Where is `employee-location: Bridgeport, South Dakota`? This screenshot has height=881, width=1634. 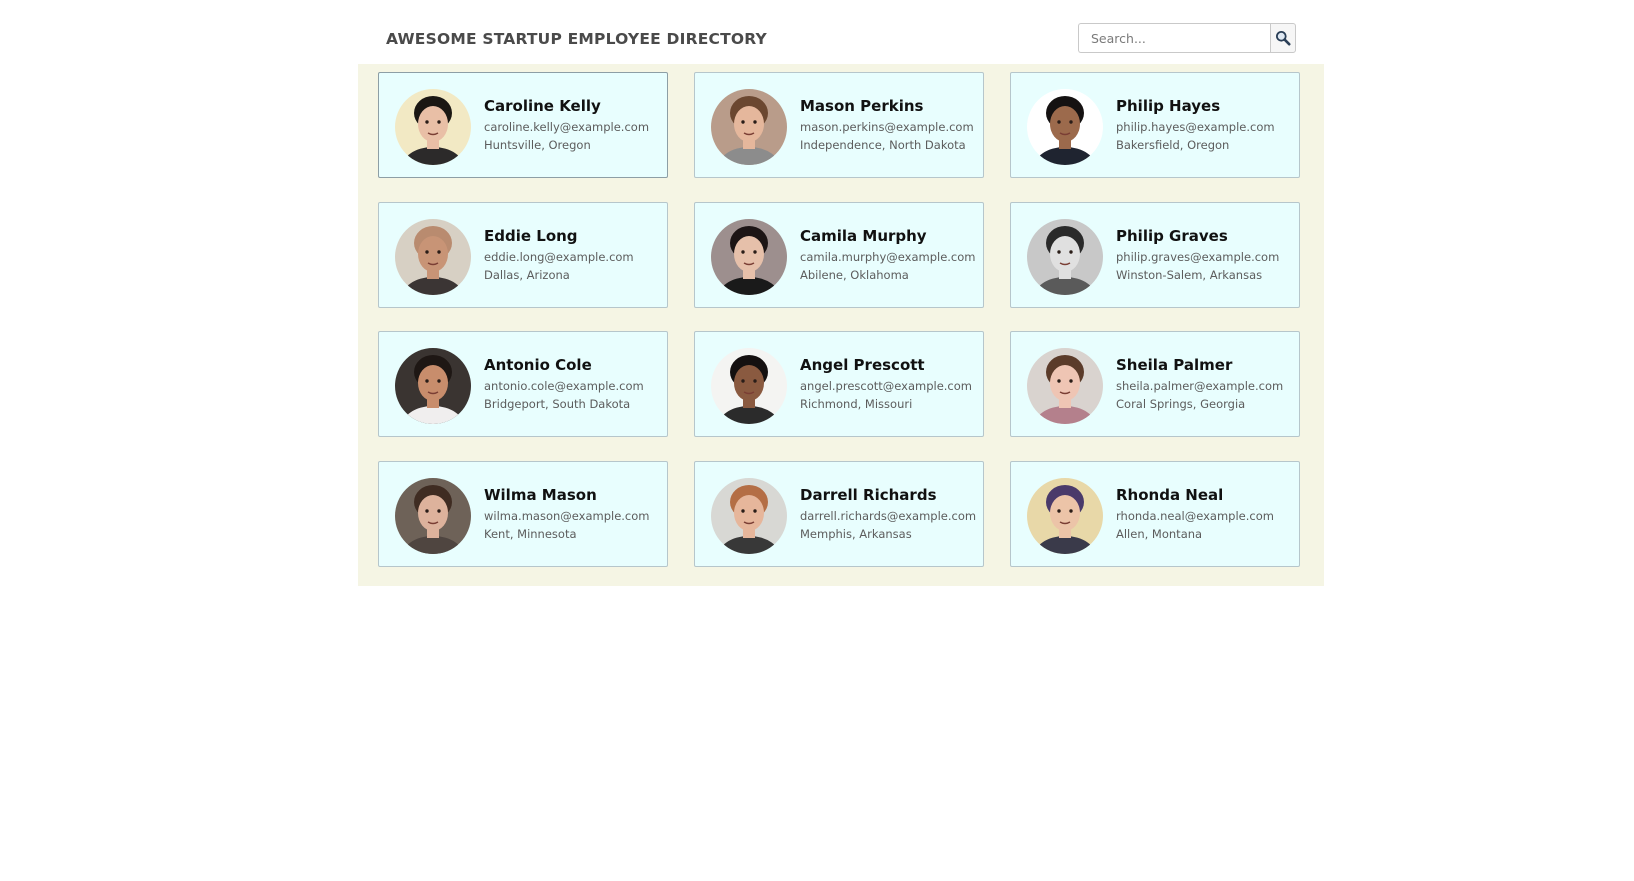
employee-location: Bridgeport, South Dakota is located at coordinates (557, 404).